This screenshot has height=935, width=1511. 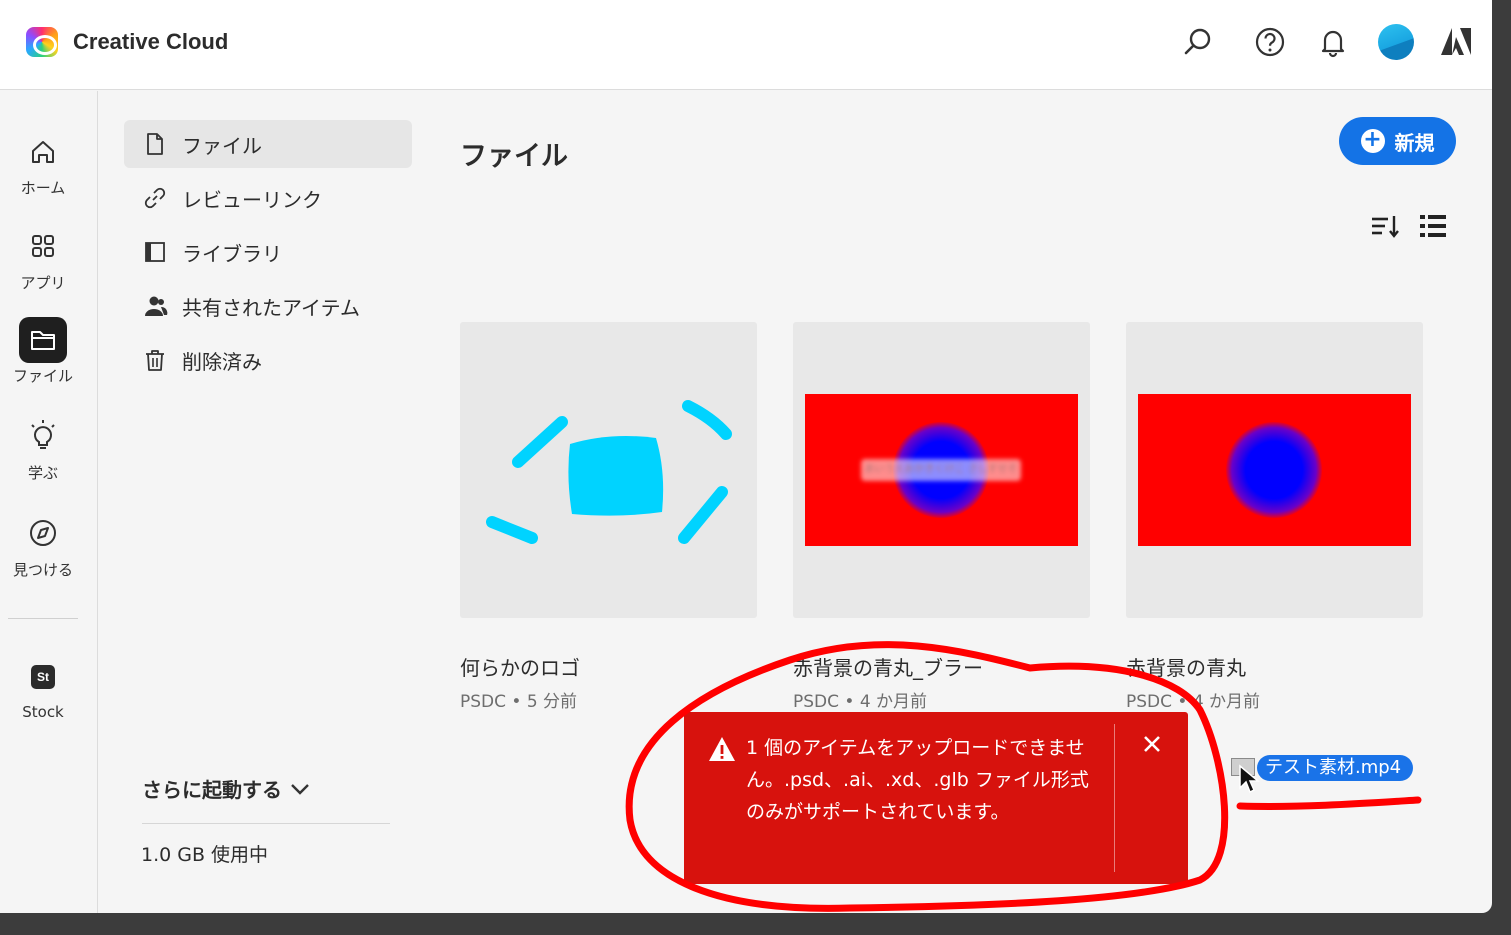 I want to click on rail-divider, so click(x=43, y=618).